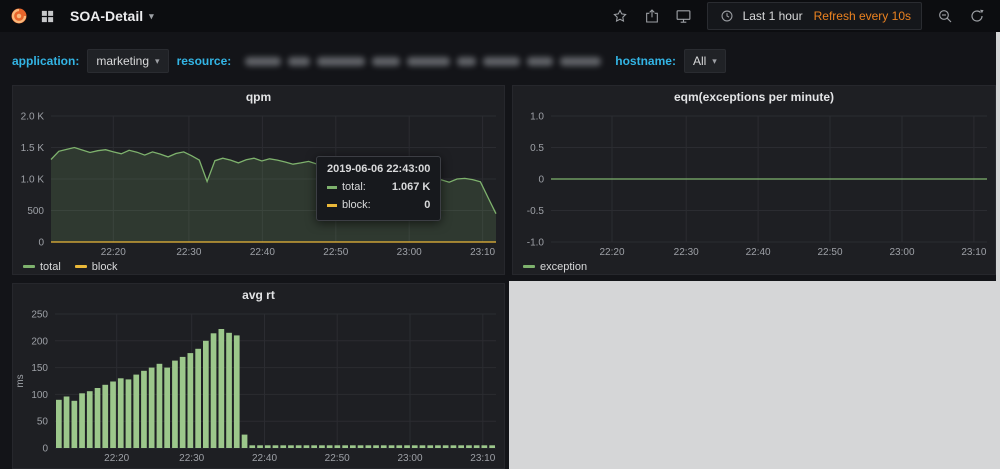  I want to click on svg-text: 50, so click(43, 422).